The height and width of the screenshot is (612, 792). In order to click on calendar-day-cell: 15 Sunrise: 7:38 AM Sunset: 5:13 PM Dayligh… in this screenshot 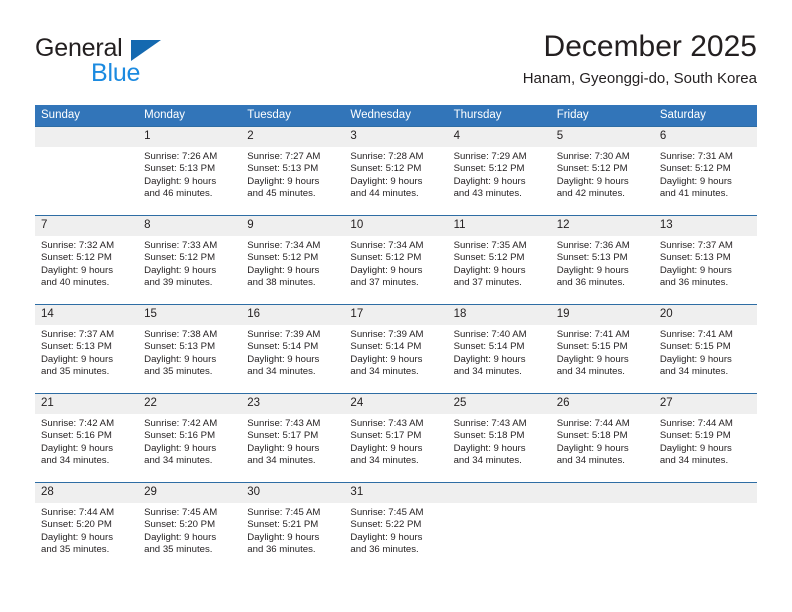, I will do `click(190, 349)`.